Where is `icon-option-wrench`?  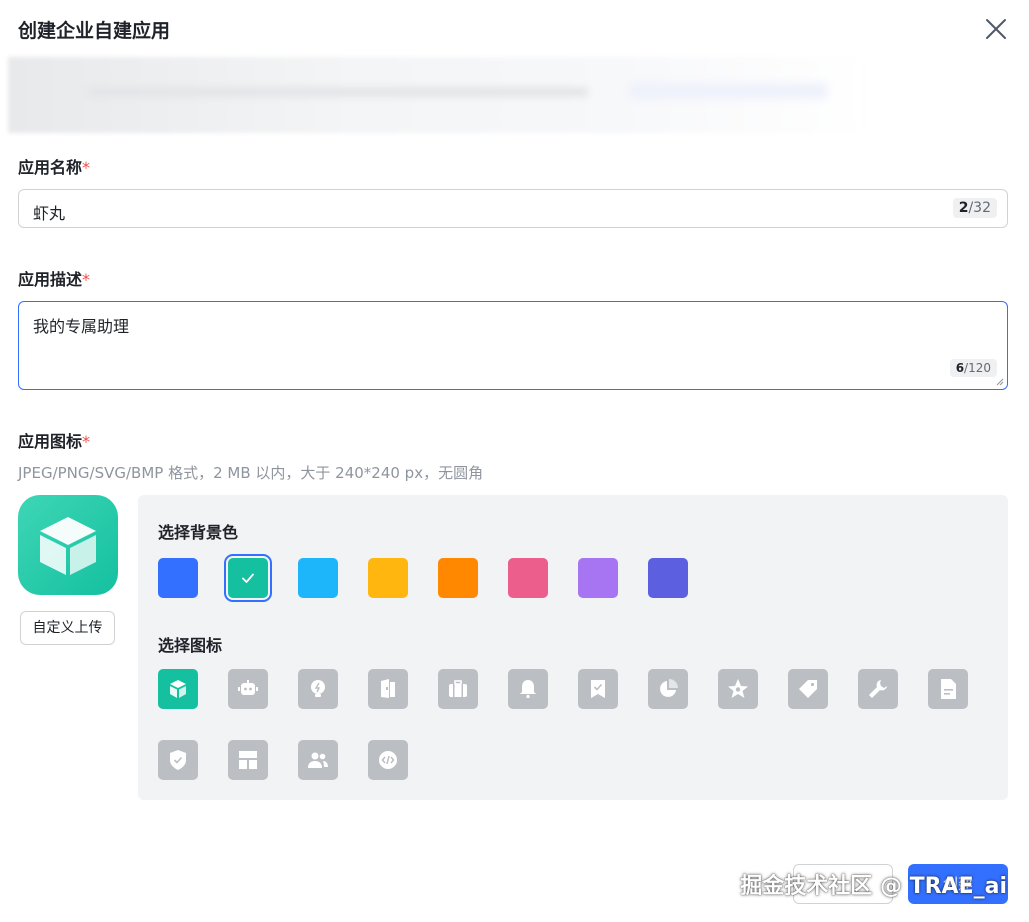
icon-option-wrench is located at coordinates (878, 689).